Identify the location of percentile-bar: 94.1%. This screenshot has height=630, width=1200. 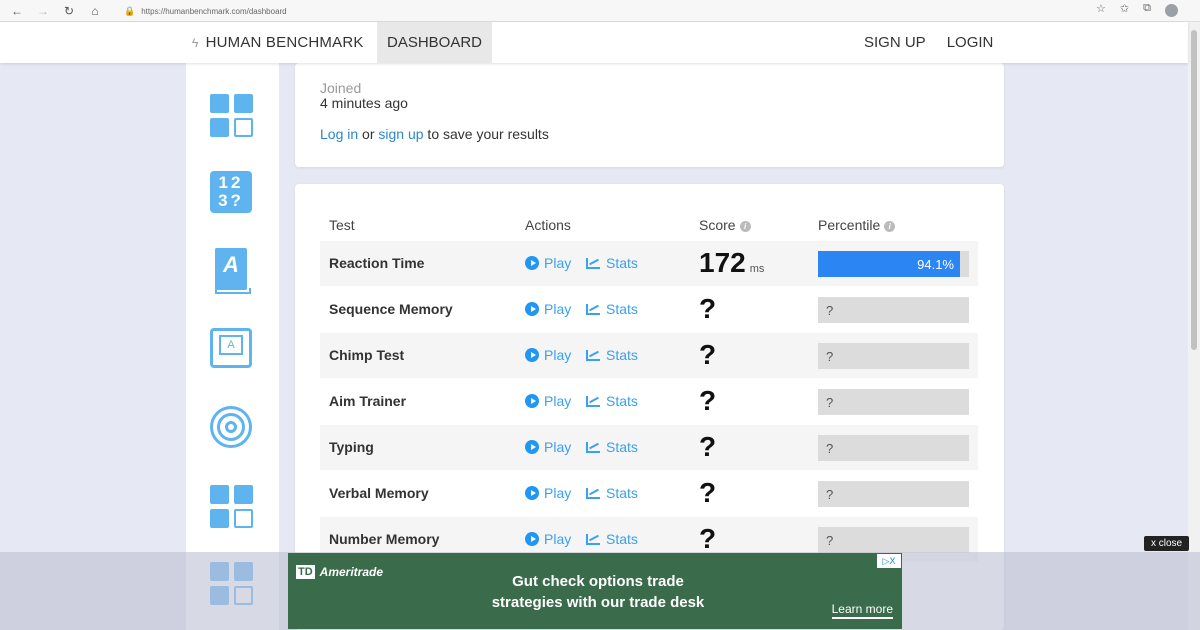
(893, 264).